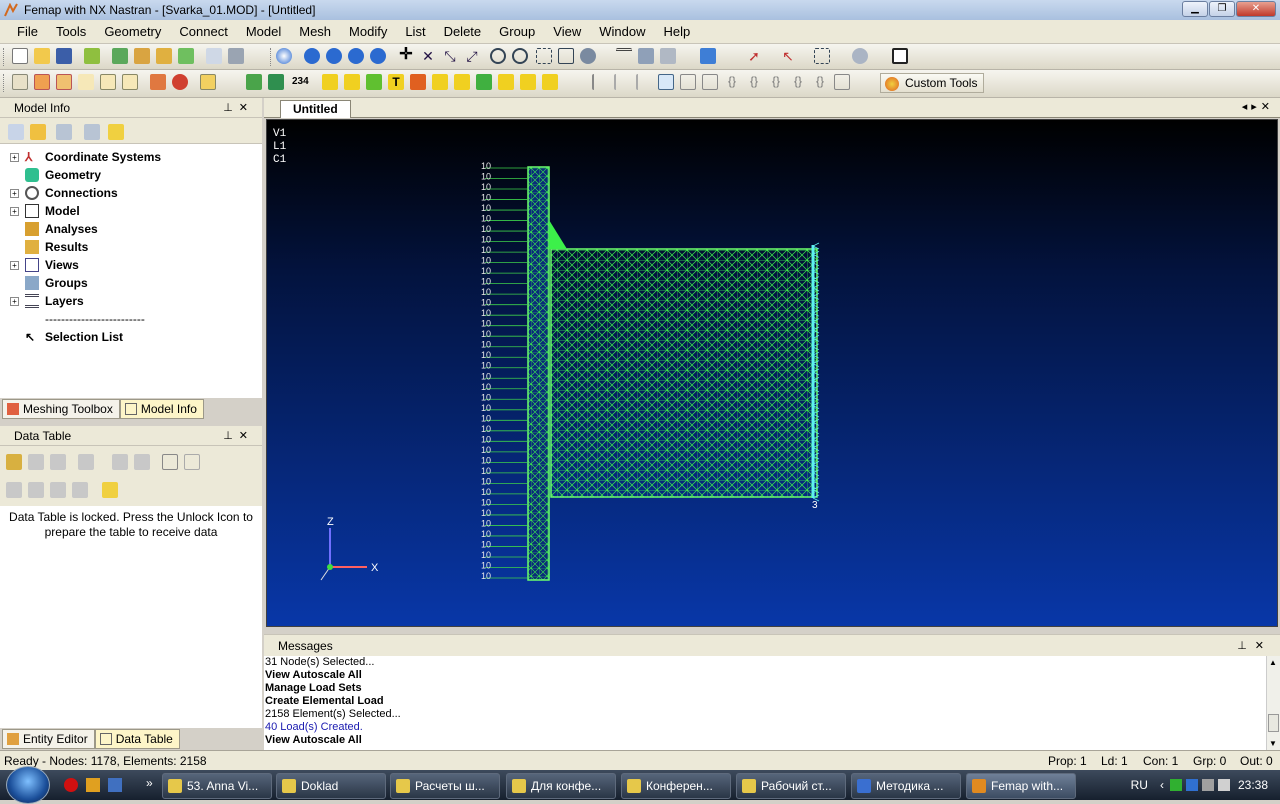  I want to click on view-style-icon, so click(588, 56).